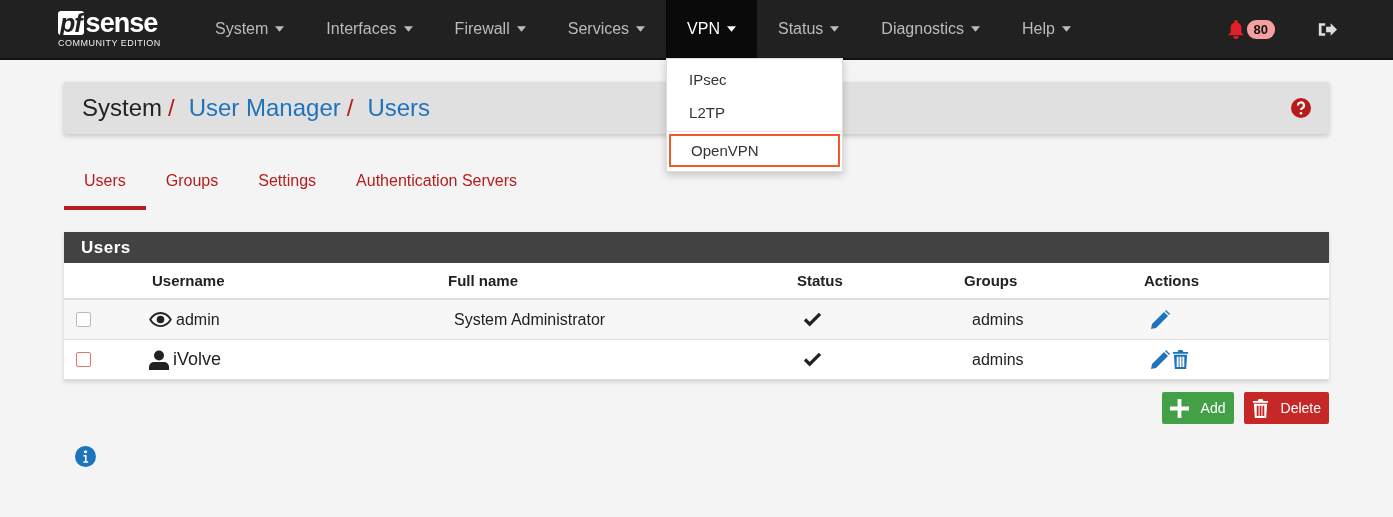 Image resolution: width=1393 pixels, height=517 pixels. What do you see at coordinates (1260, 29) in the screenshot?
I see `notification-badge: 80` at bounding box center [1260, 29].